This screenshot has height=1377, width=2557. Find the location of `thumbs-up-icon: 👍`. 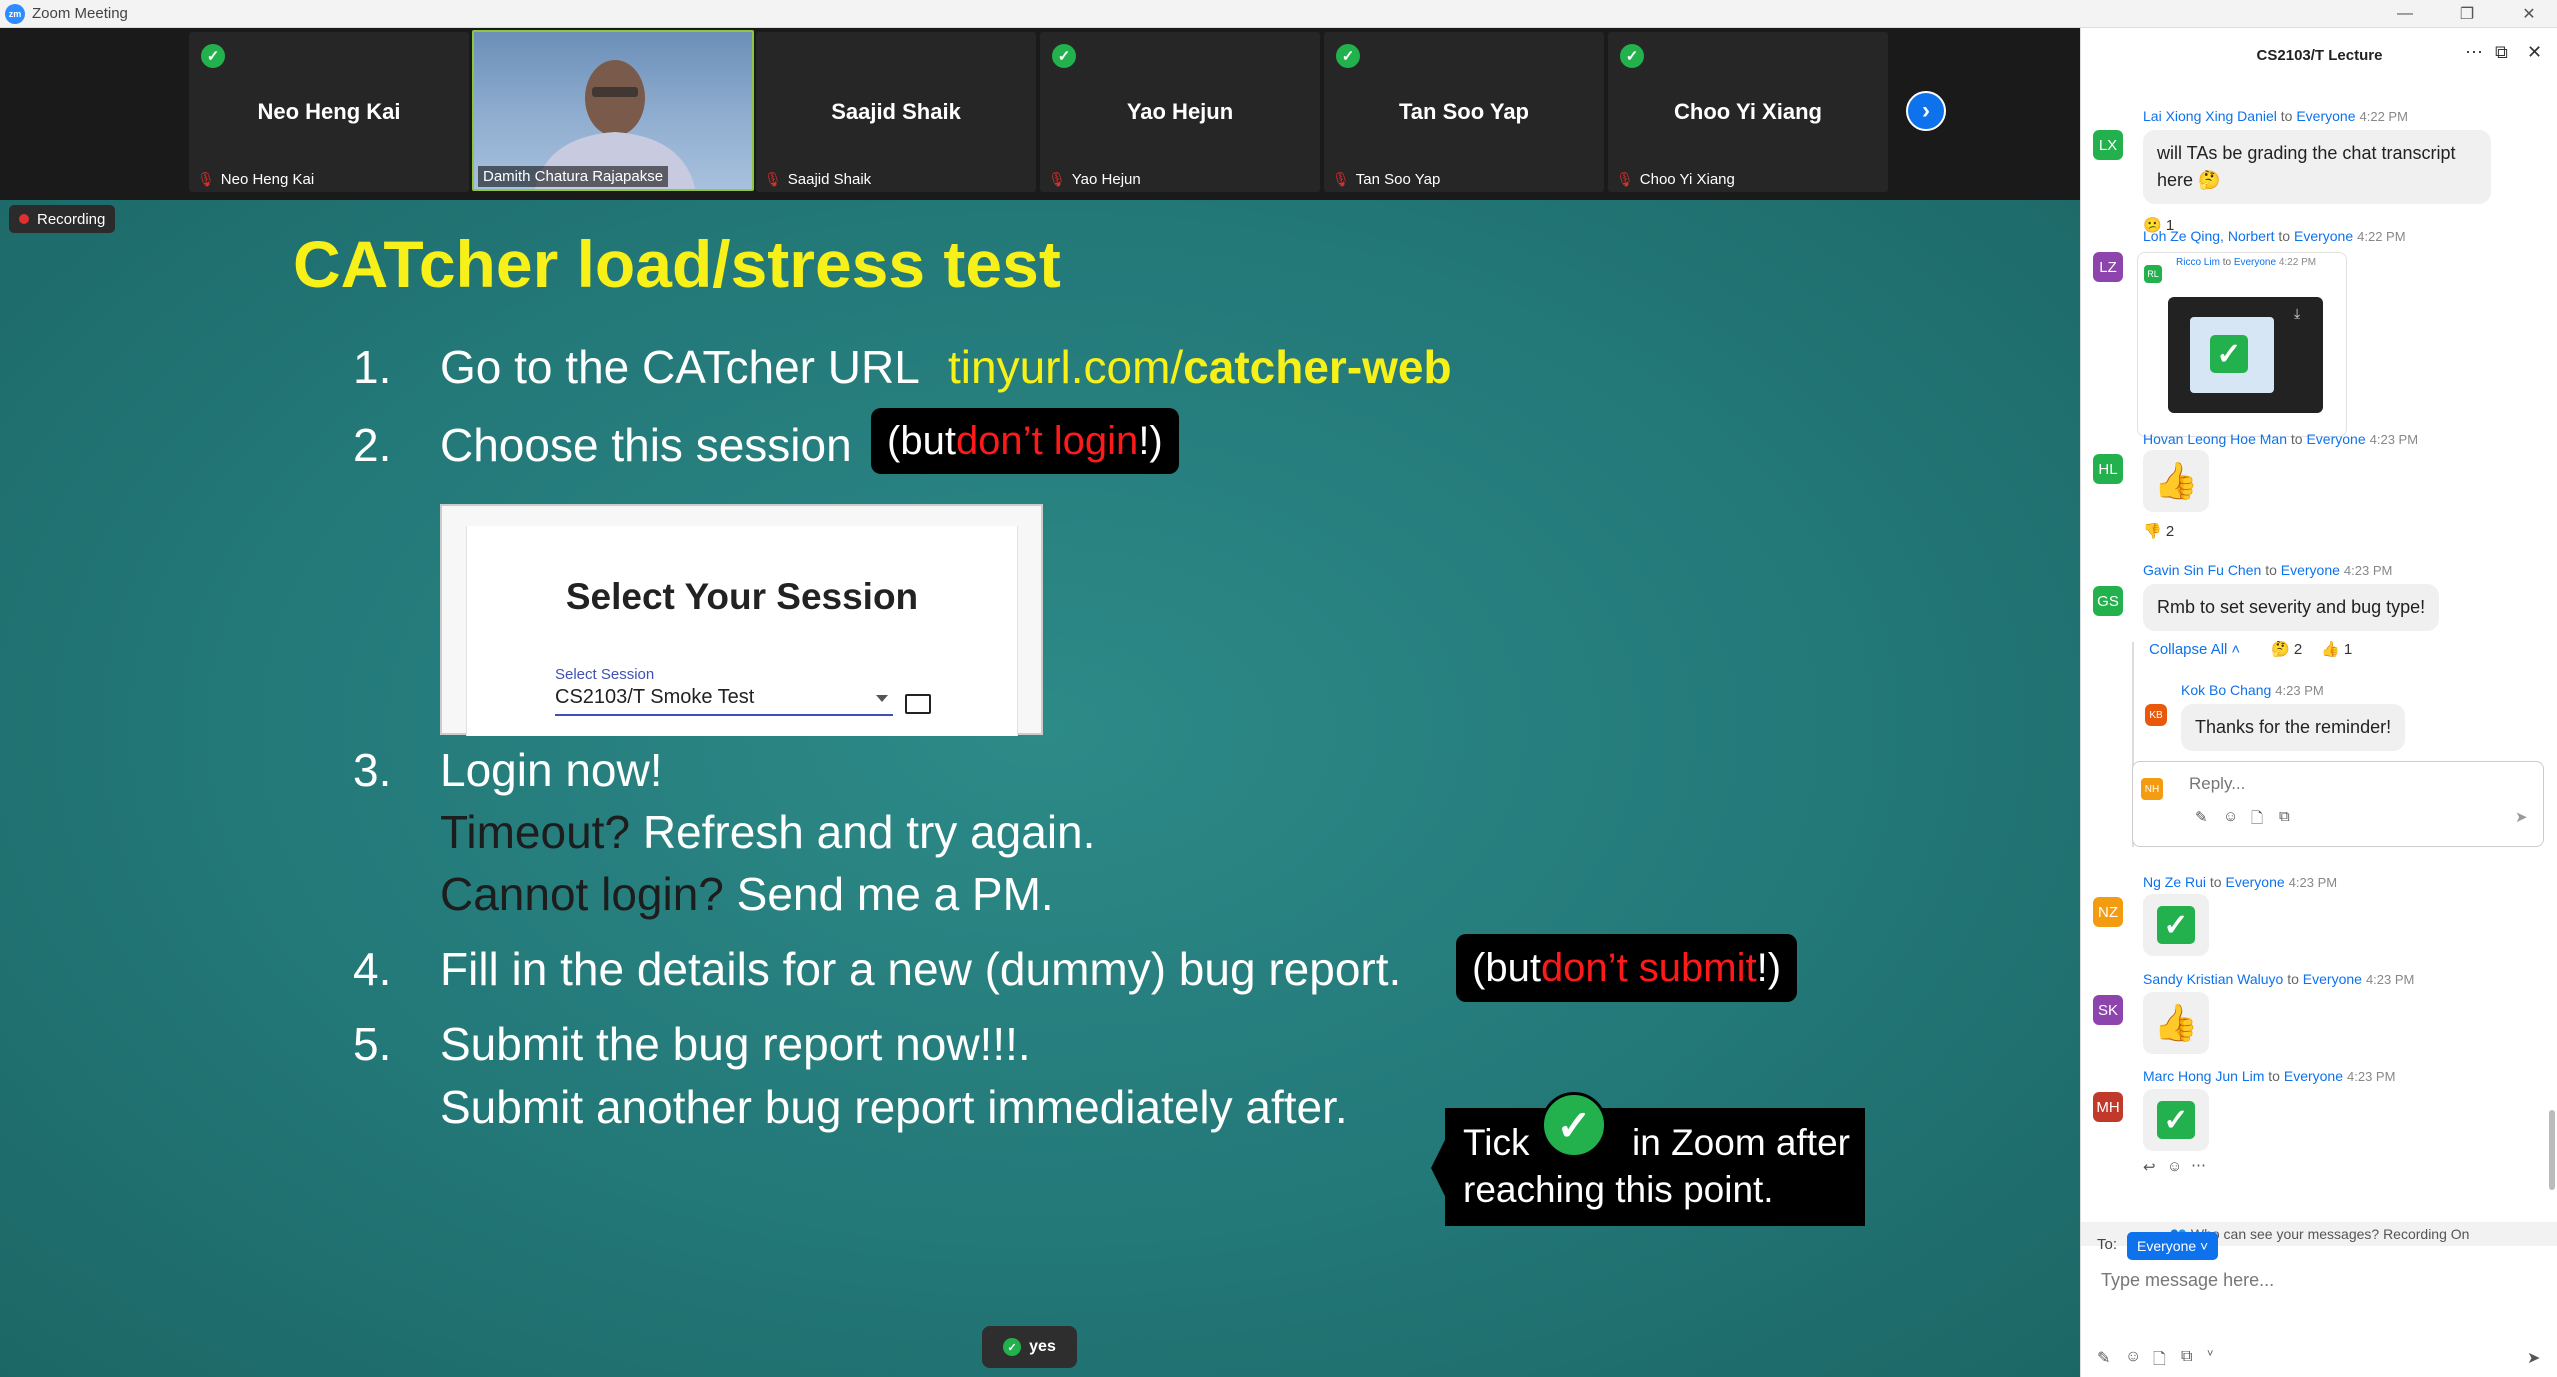

thumbs-up-icon: 👍 is located at coordinates (2176, 480).